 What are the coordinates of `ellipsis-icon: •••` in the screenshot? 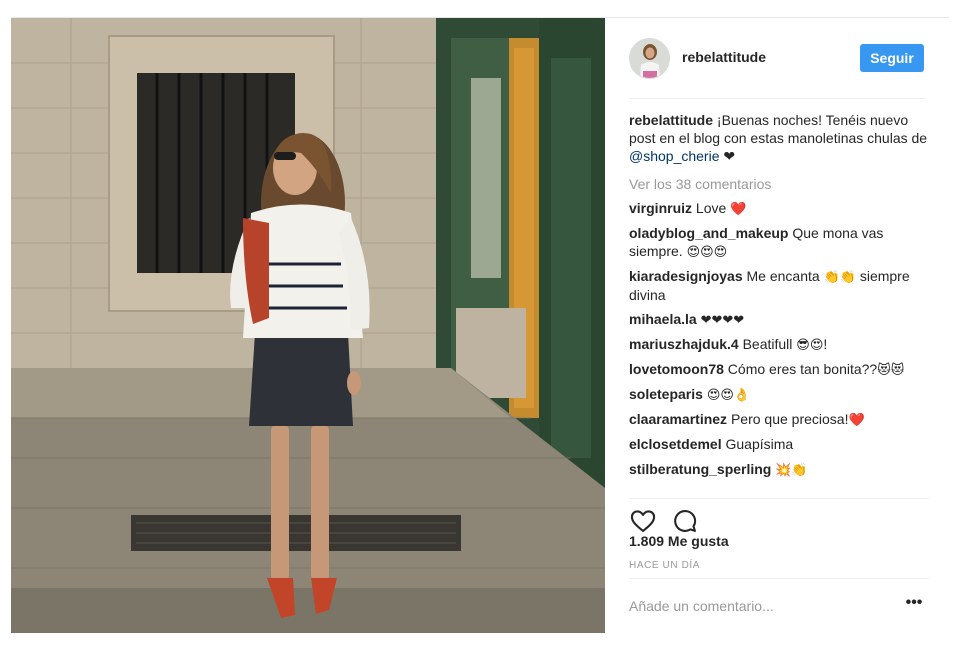 It's located at (914, 604).